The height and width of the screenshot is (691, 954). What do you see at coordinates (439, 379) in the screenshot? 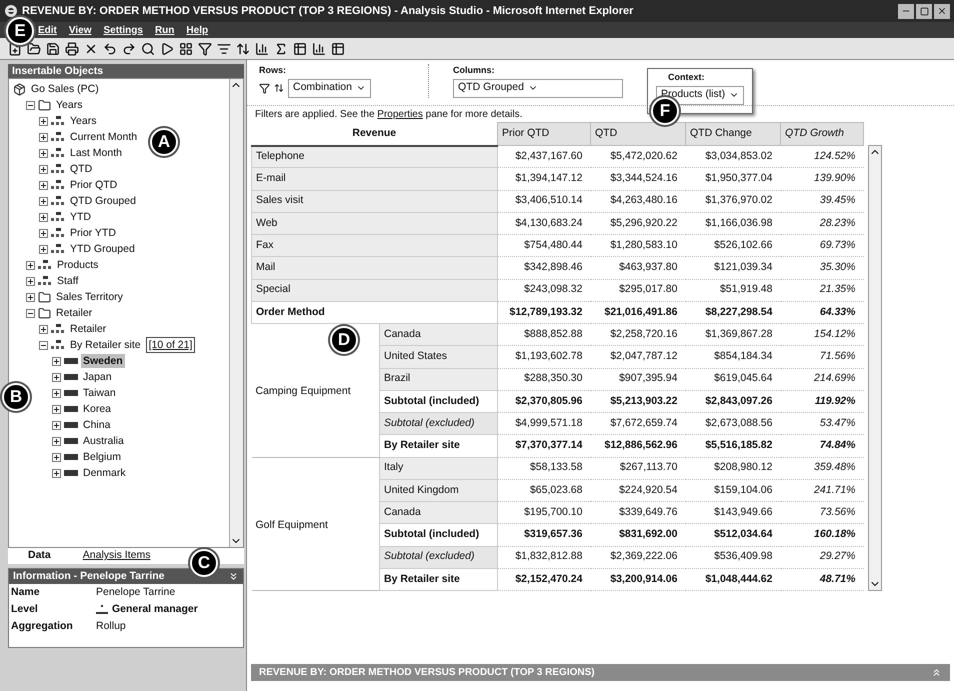
I see `row-header: Brazil` at bounding box center [439, 379].